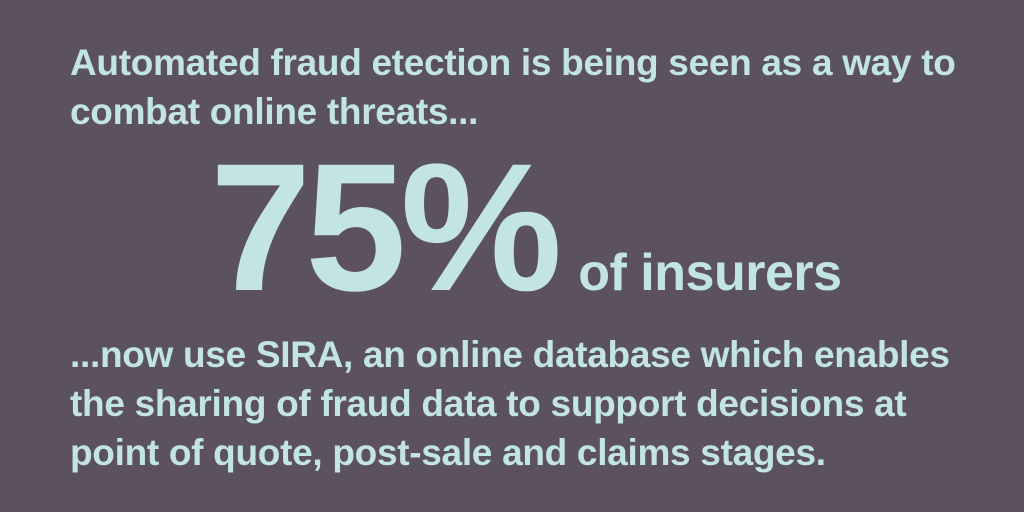 The image size is (1024, 512). I want to click on statistic-number: 75%, so click(386, 227).